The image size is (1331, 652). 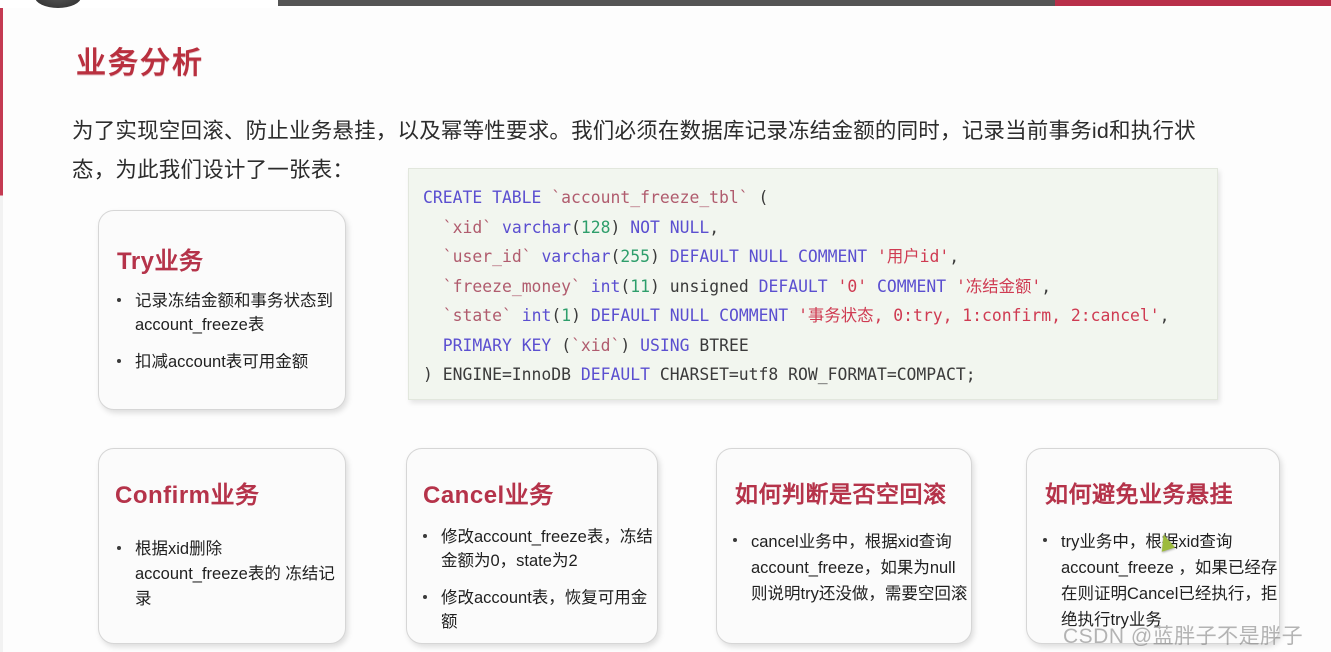 What do you see at coordinates (160, 261) in the screenshot?
I see `card-title: Try业务` at bounding box center [160, 261].